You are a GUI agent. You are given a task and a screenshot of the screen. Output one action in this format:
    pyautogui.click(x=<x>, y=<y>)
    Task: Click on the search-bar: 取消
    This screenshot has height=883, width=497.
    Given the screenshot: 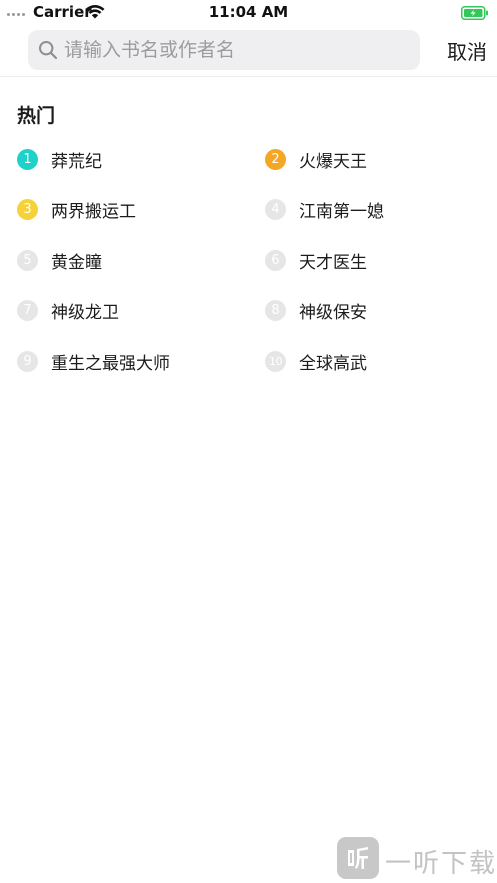 What is the action you would take?
    pyautogui.click(x=248, y=51)
    